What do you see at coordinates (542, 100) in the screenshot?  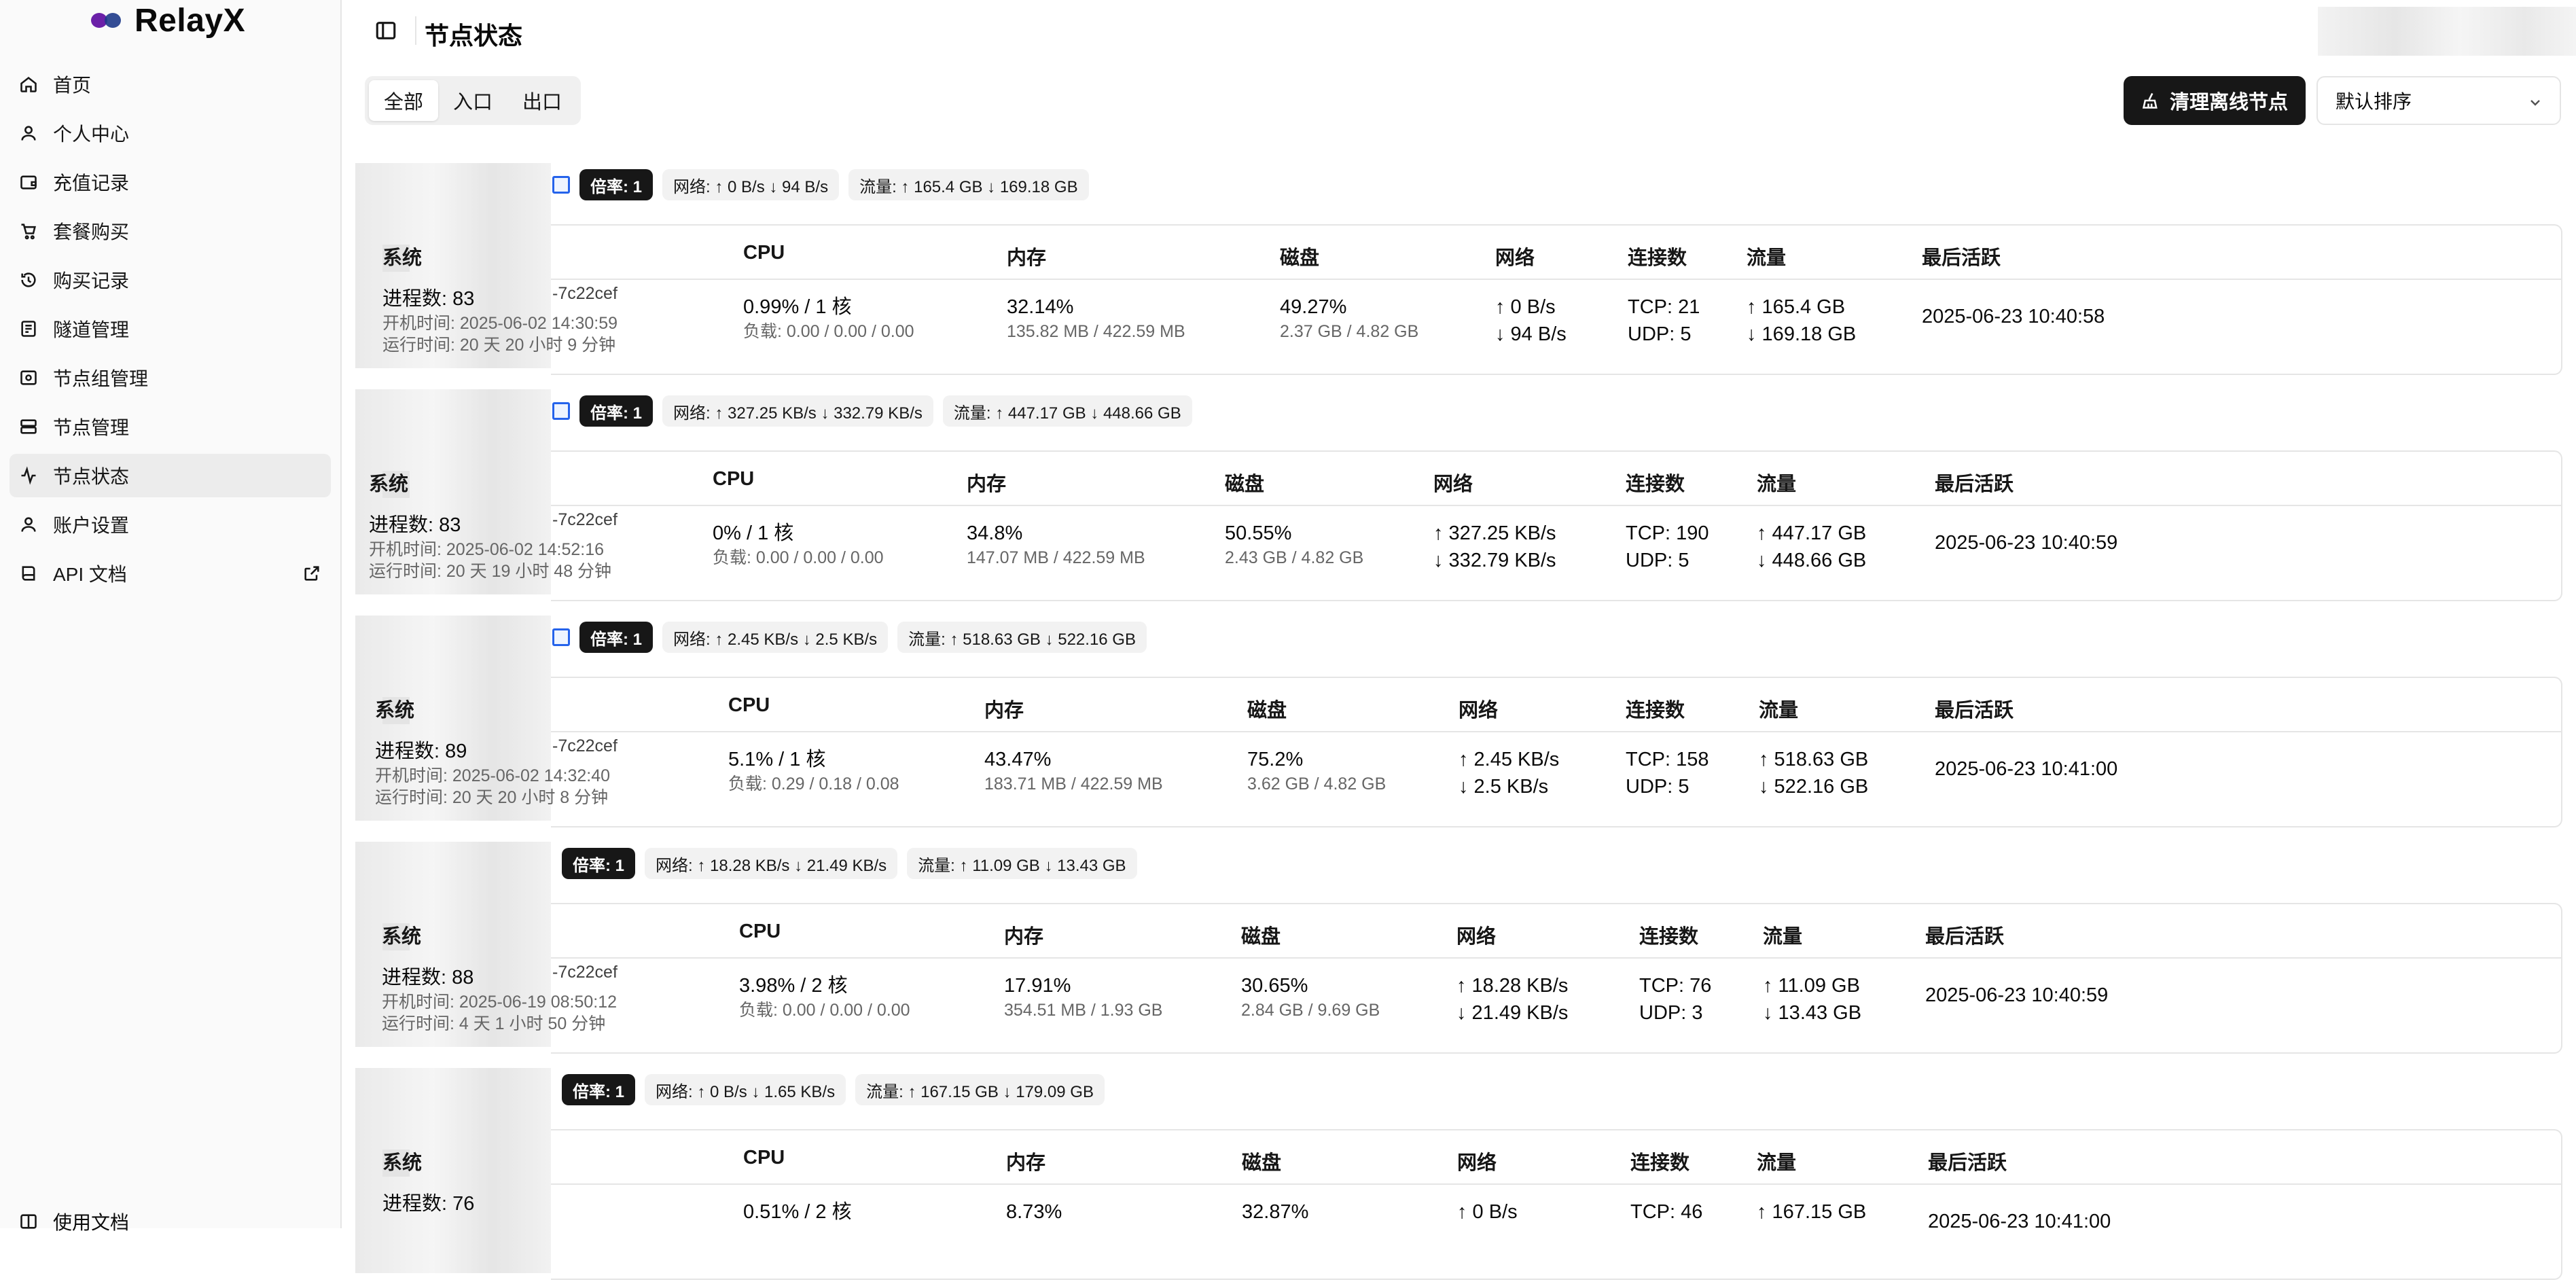 I see `tab-exit: 出口` at bounding box center [542, 100].